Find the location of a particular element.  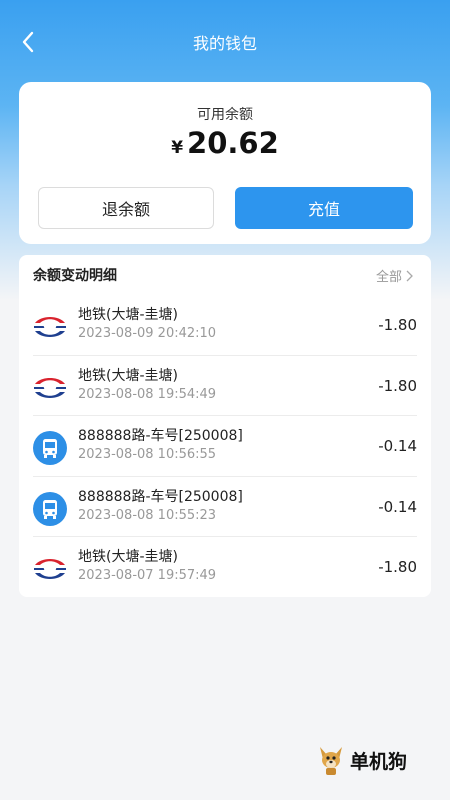

chevron-right-icon is located at coordinates (409, 275).